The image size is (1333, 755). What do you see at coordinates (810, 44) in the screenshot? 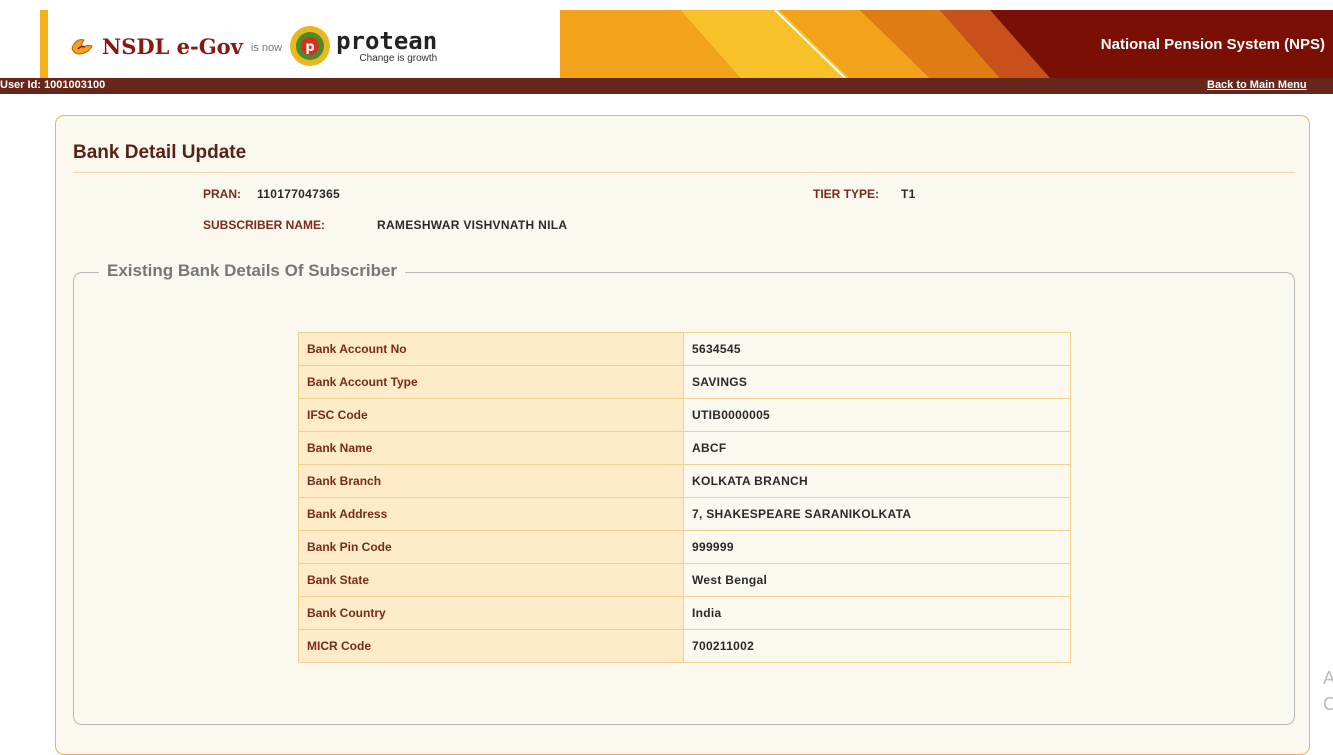
I see `header-decorative-stripes` at bounding box center [810, 44].